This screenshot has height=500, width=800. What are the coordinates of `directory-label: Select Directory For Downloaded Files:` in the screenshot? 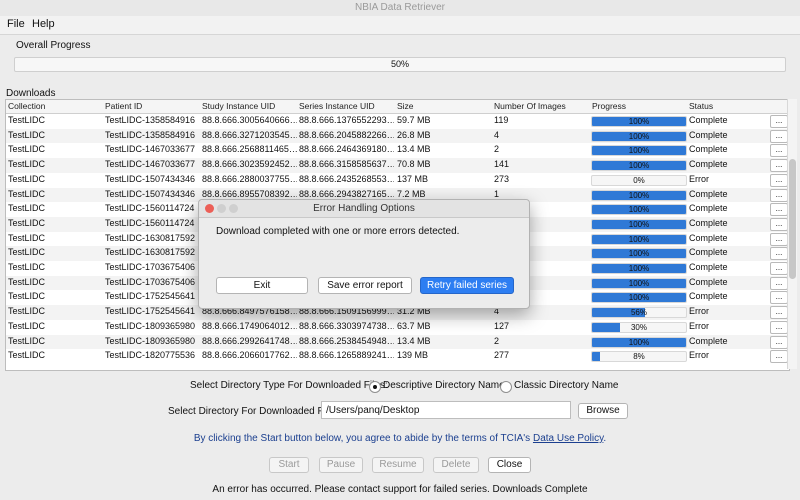 It's located at (255, 411).